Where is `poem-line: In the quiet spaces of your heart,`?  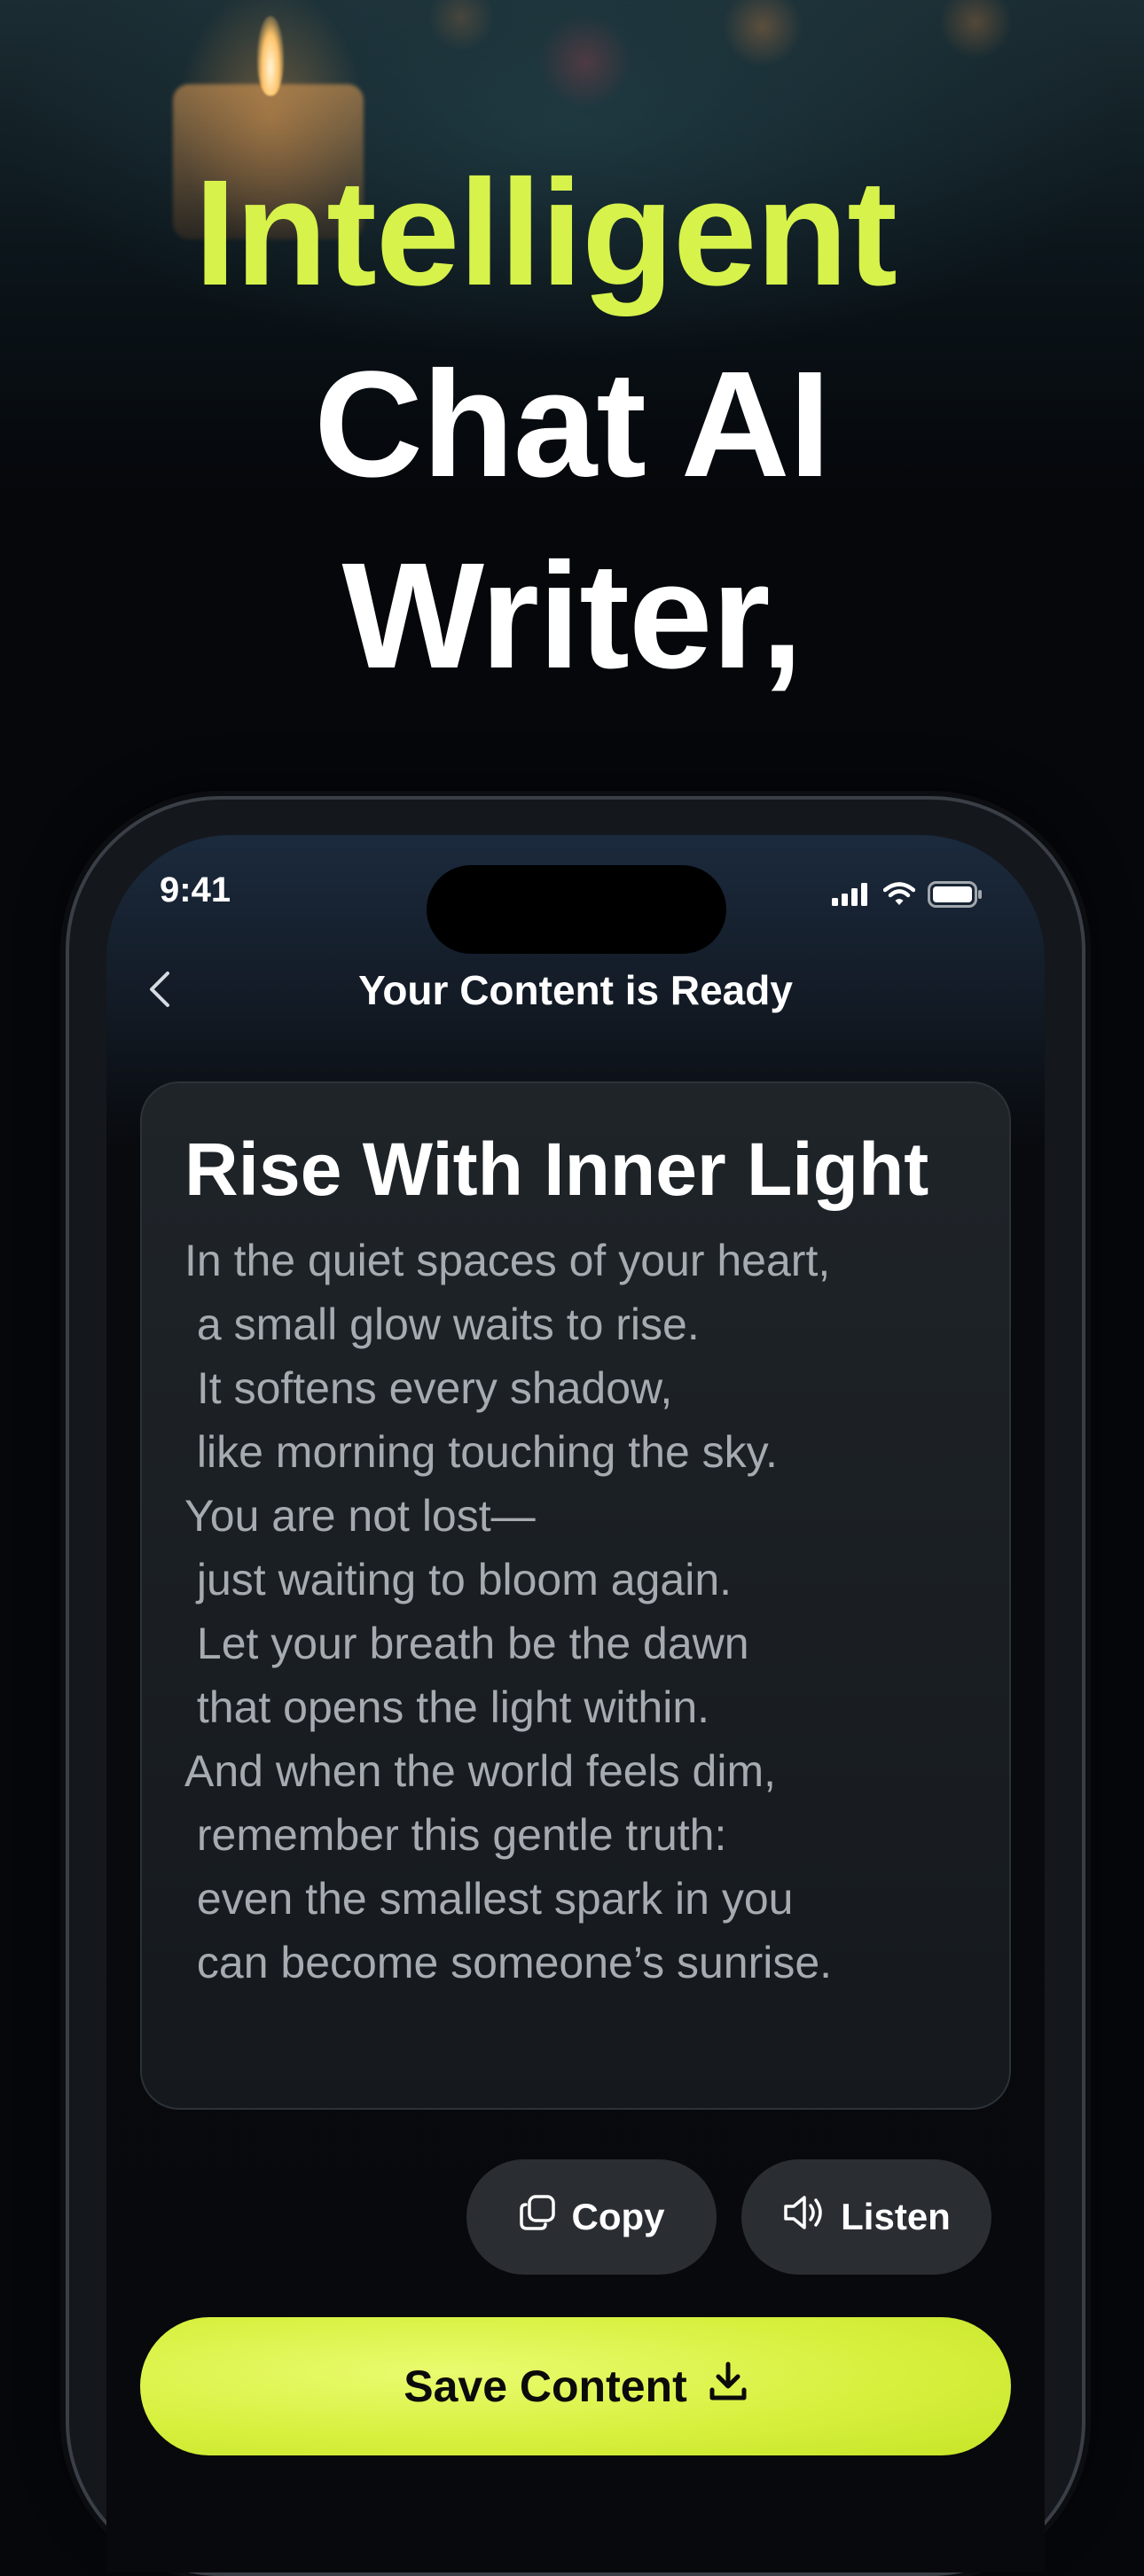
poem-line: In the quiet spaces of your heart, is located at coordinates (508, 1260).